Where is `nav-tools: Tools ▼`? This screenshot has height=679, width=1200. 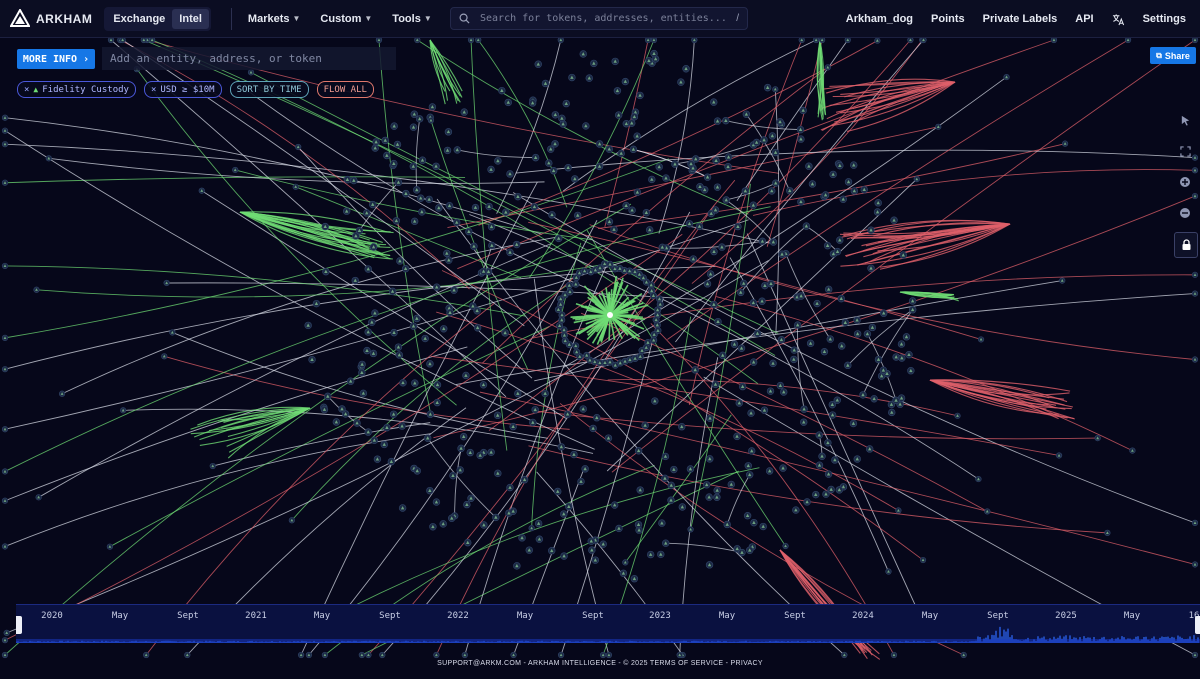 nav-tools: Tools ▼ is located at coordinates (411, 19).